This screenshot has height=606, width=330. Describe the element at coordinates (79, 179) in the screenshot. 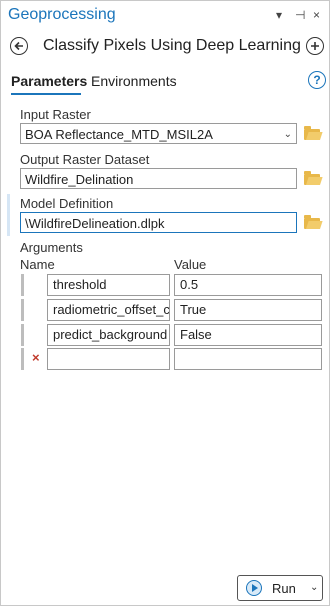

I see `output-raster-value: Wildfire_Delination` at that location.